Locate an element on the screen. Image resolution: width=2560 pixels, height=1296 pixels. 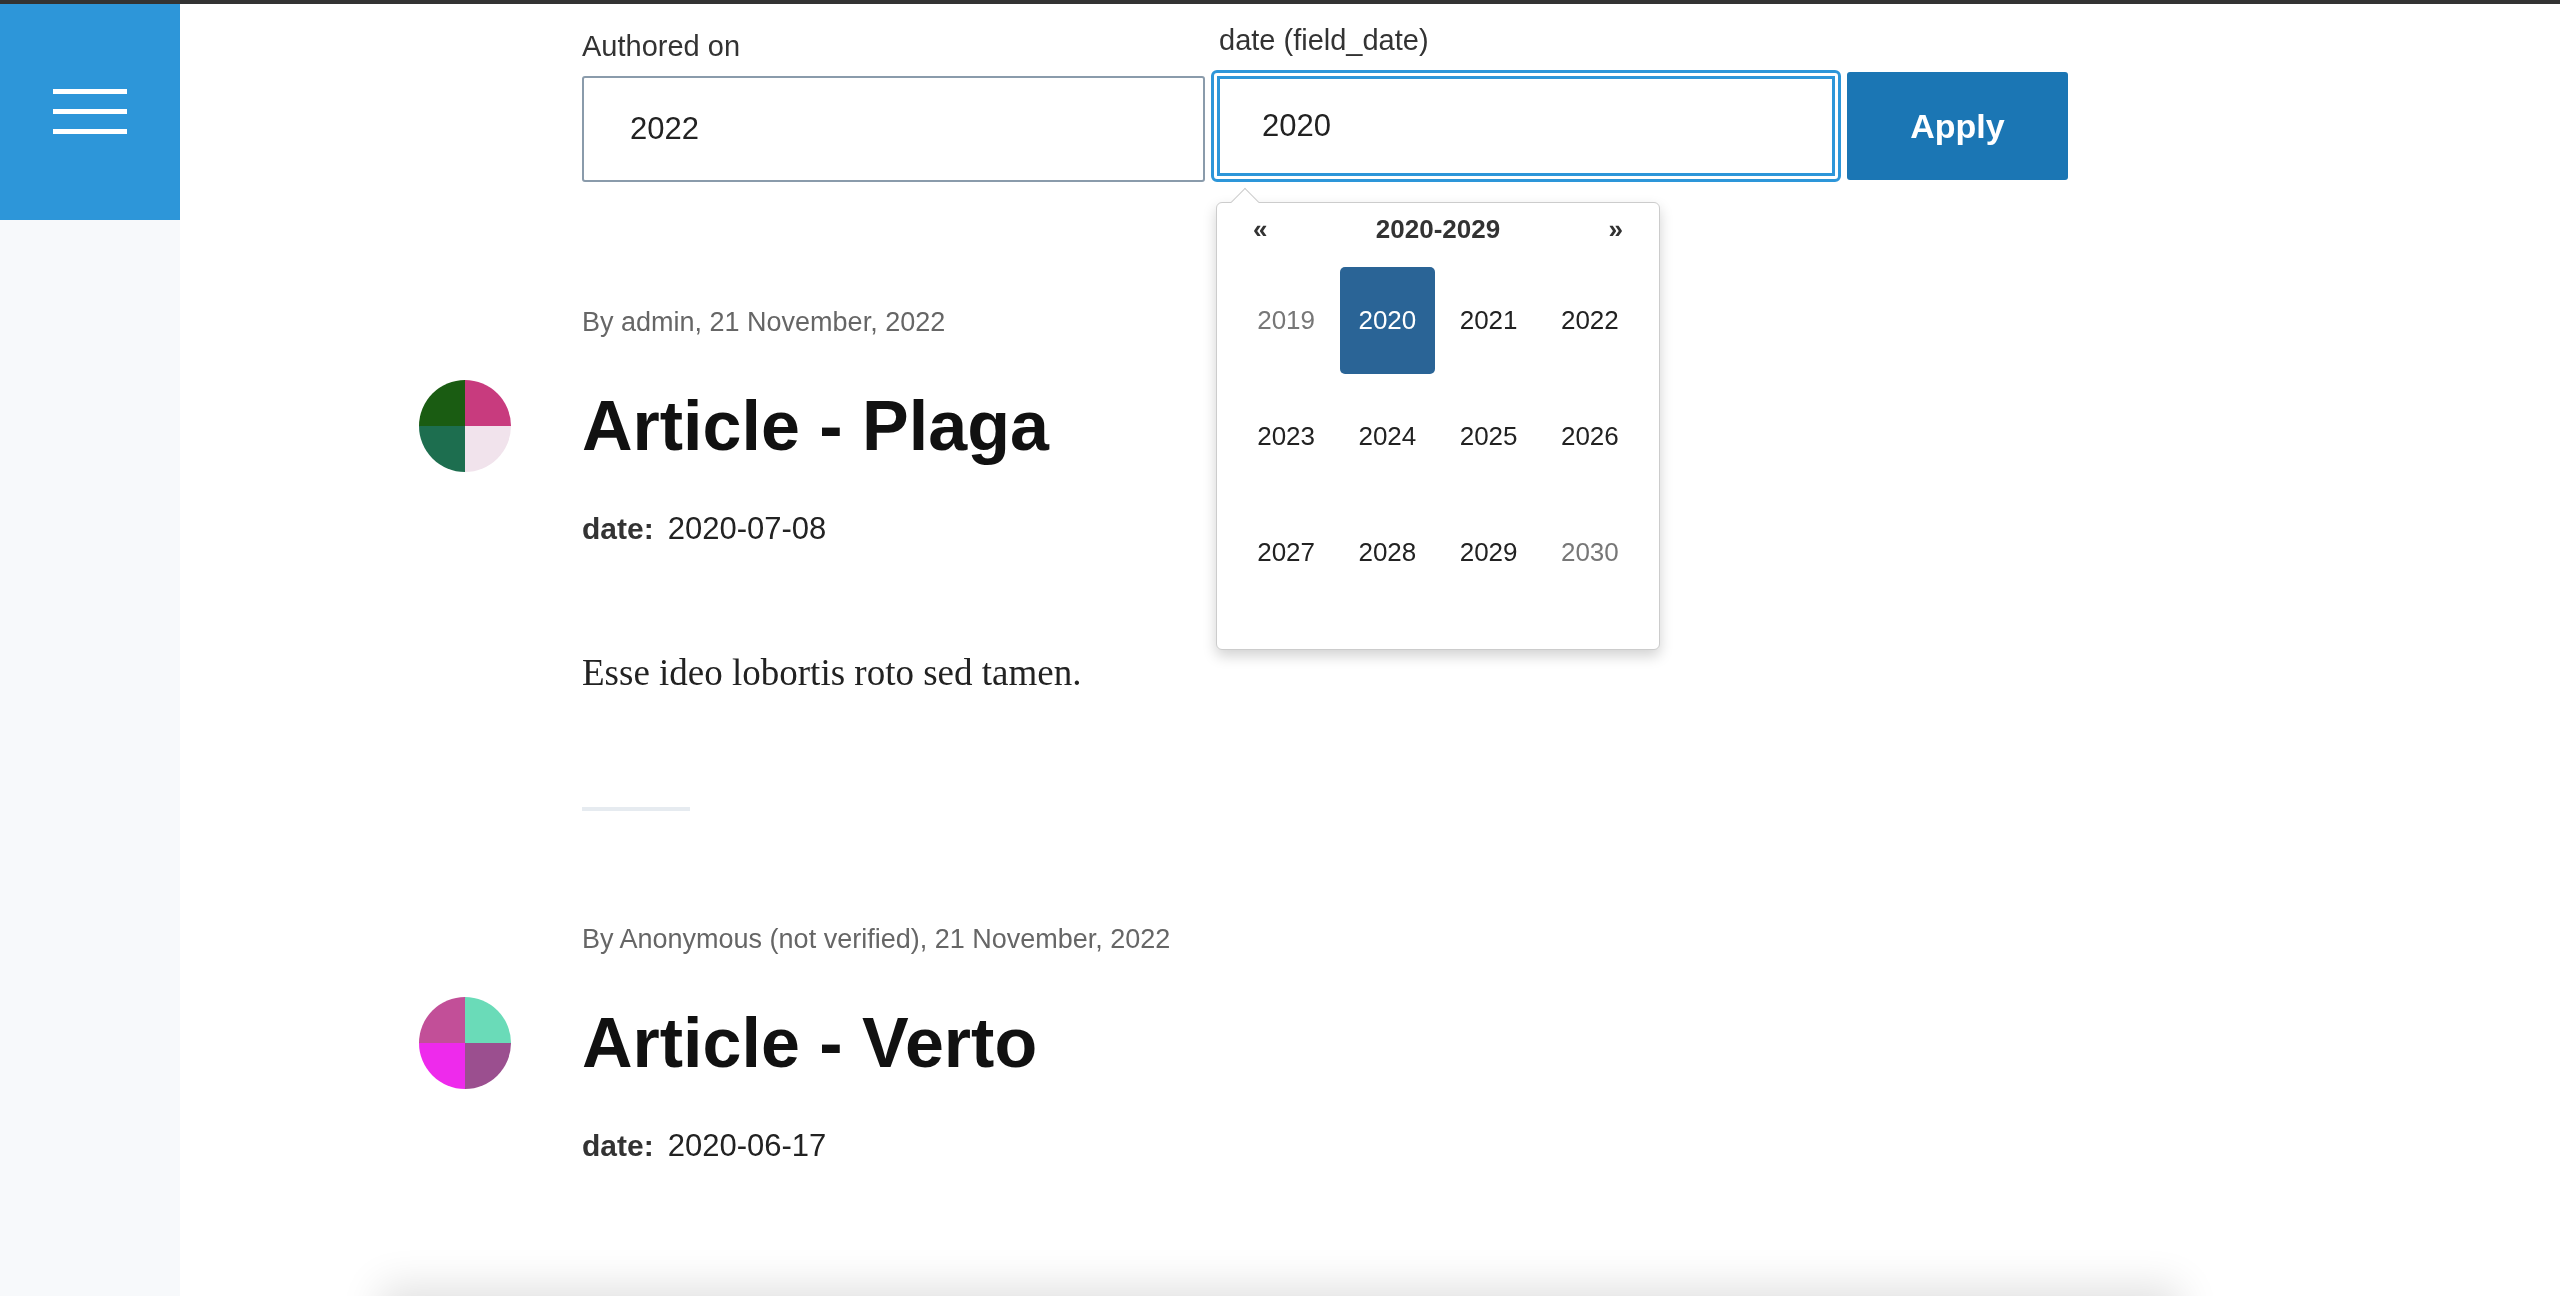
field-label: Authored on is located at coordinates (661, 46).